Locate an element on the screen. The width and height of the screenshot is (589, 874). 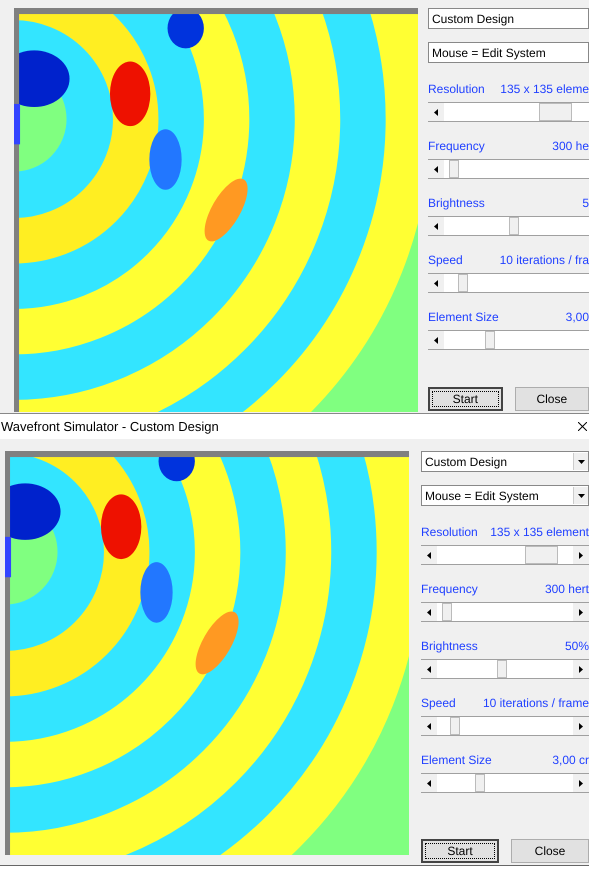
slider-reading: 10 iterations / fra is located at coordinates (544, 260).